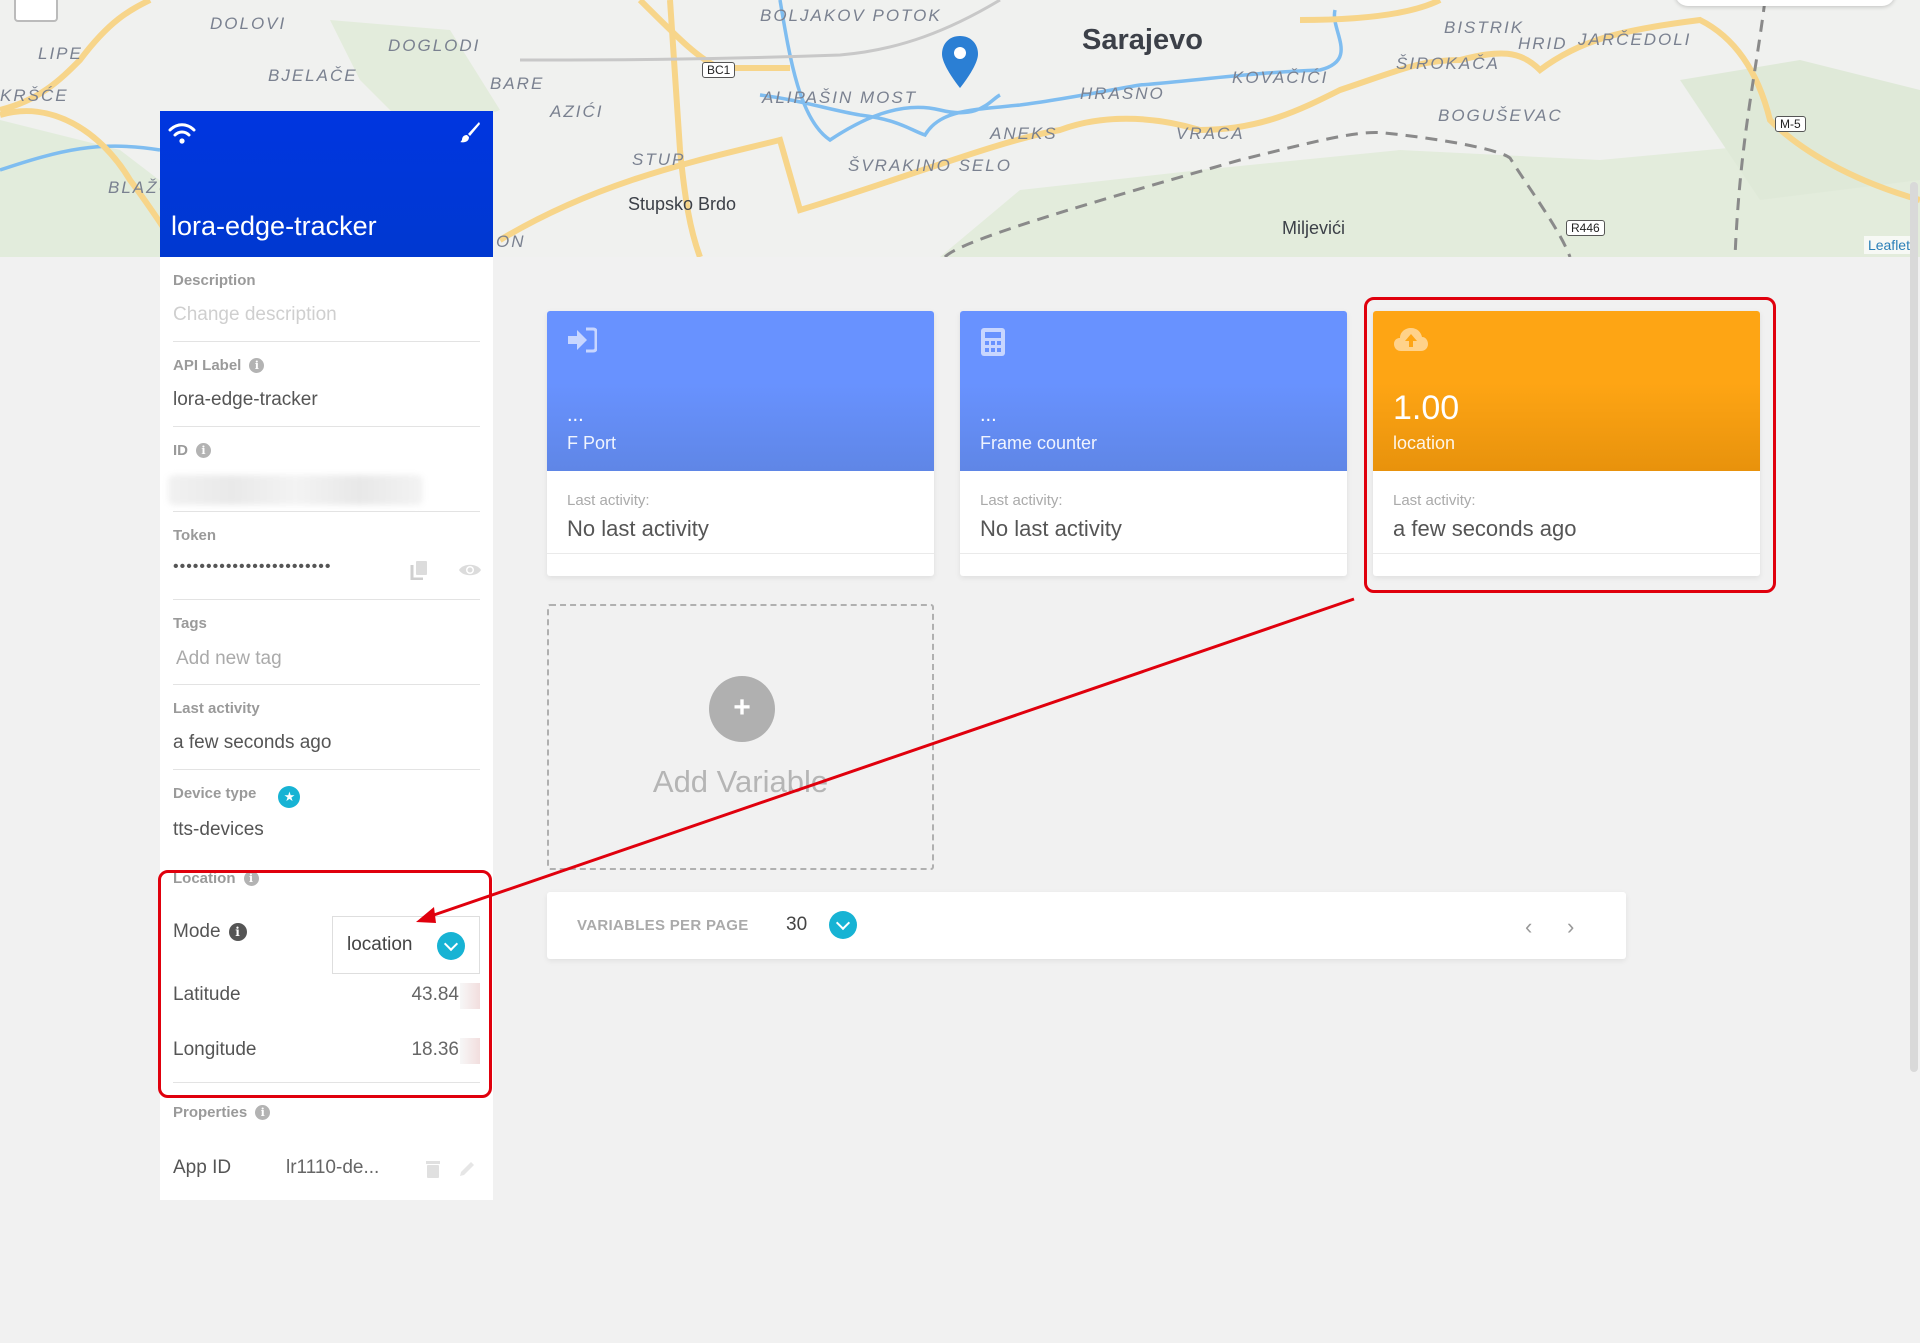 The height and width of the screenshot is (1343, 1920). Describe the element at coordinates (326, 642) in the screenshot. I see `tags-field: Tags Add new tag` at that location.